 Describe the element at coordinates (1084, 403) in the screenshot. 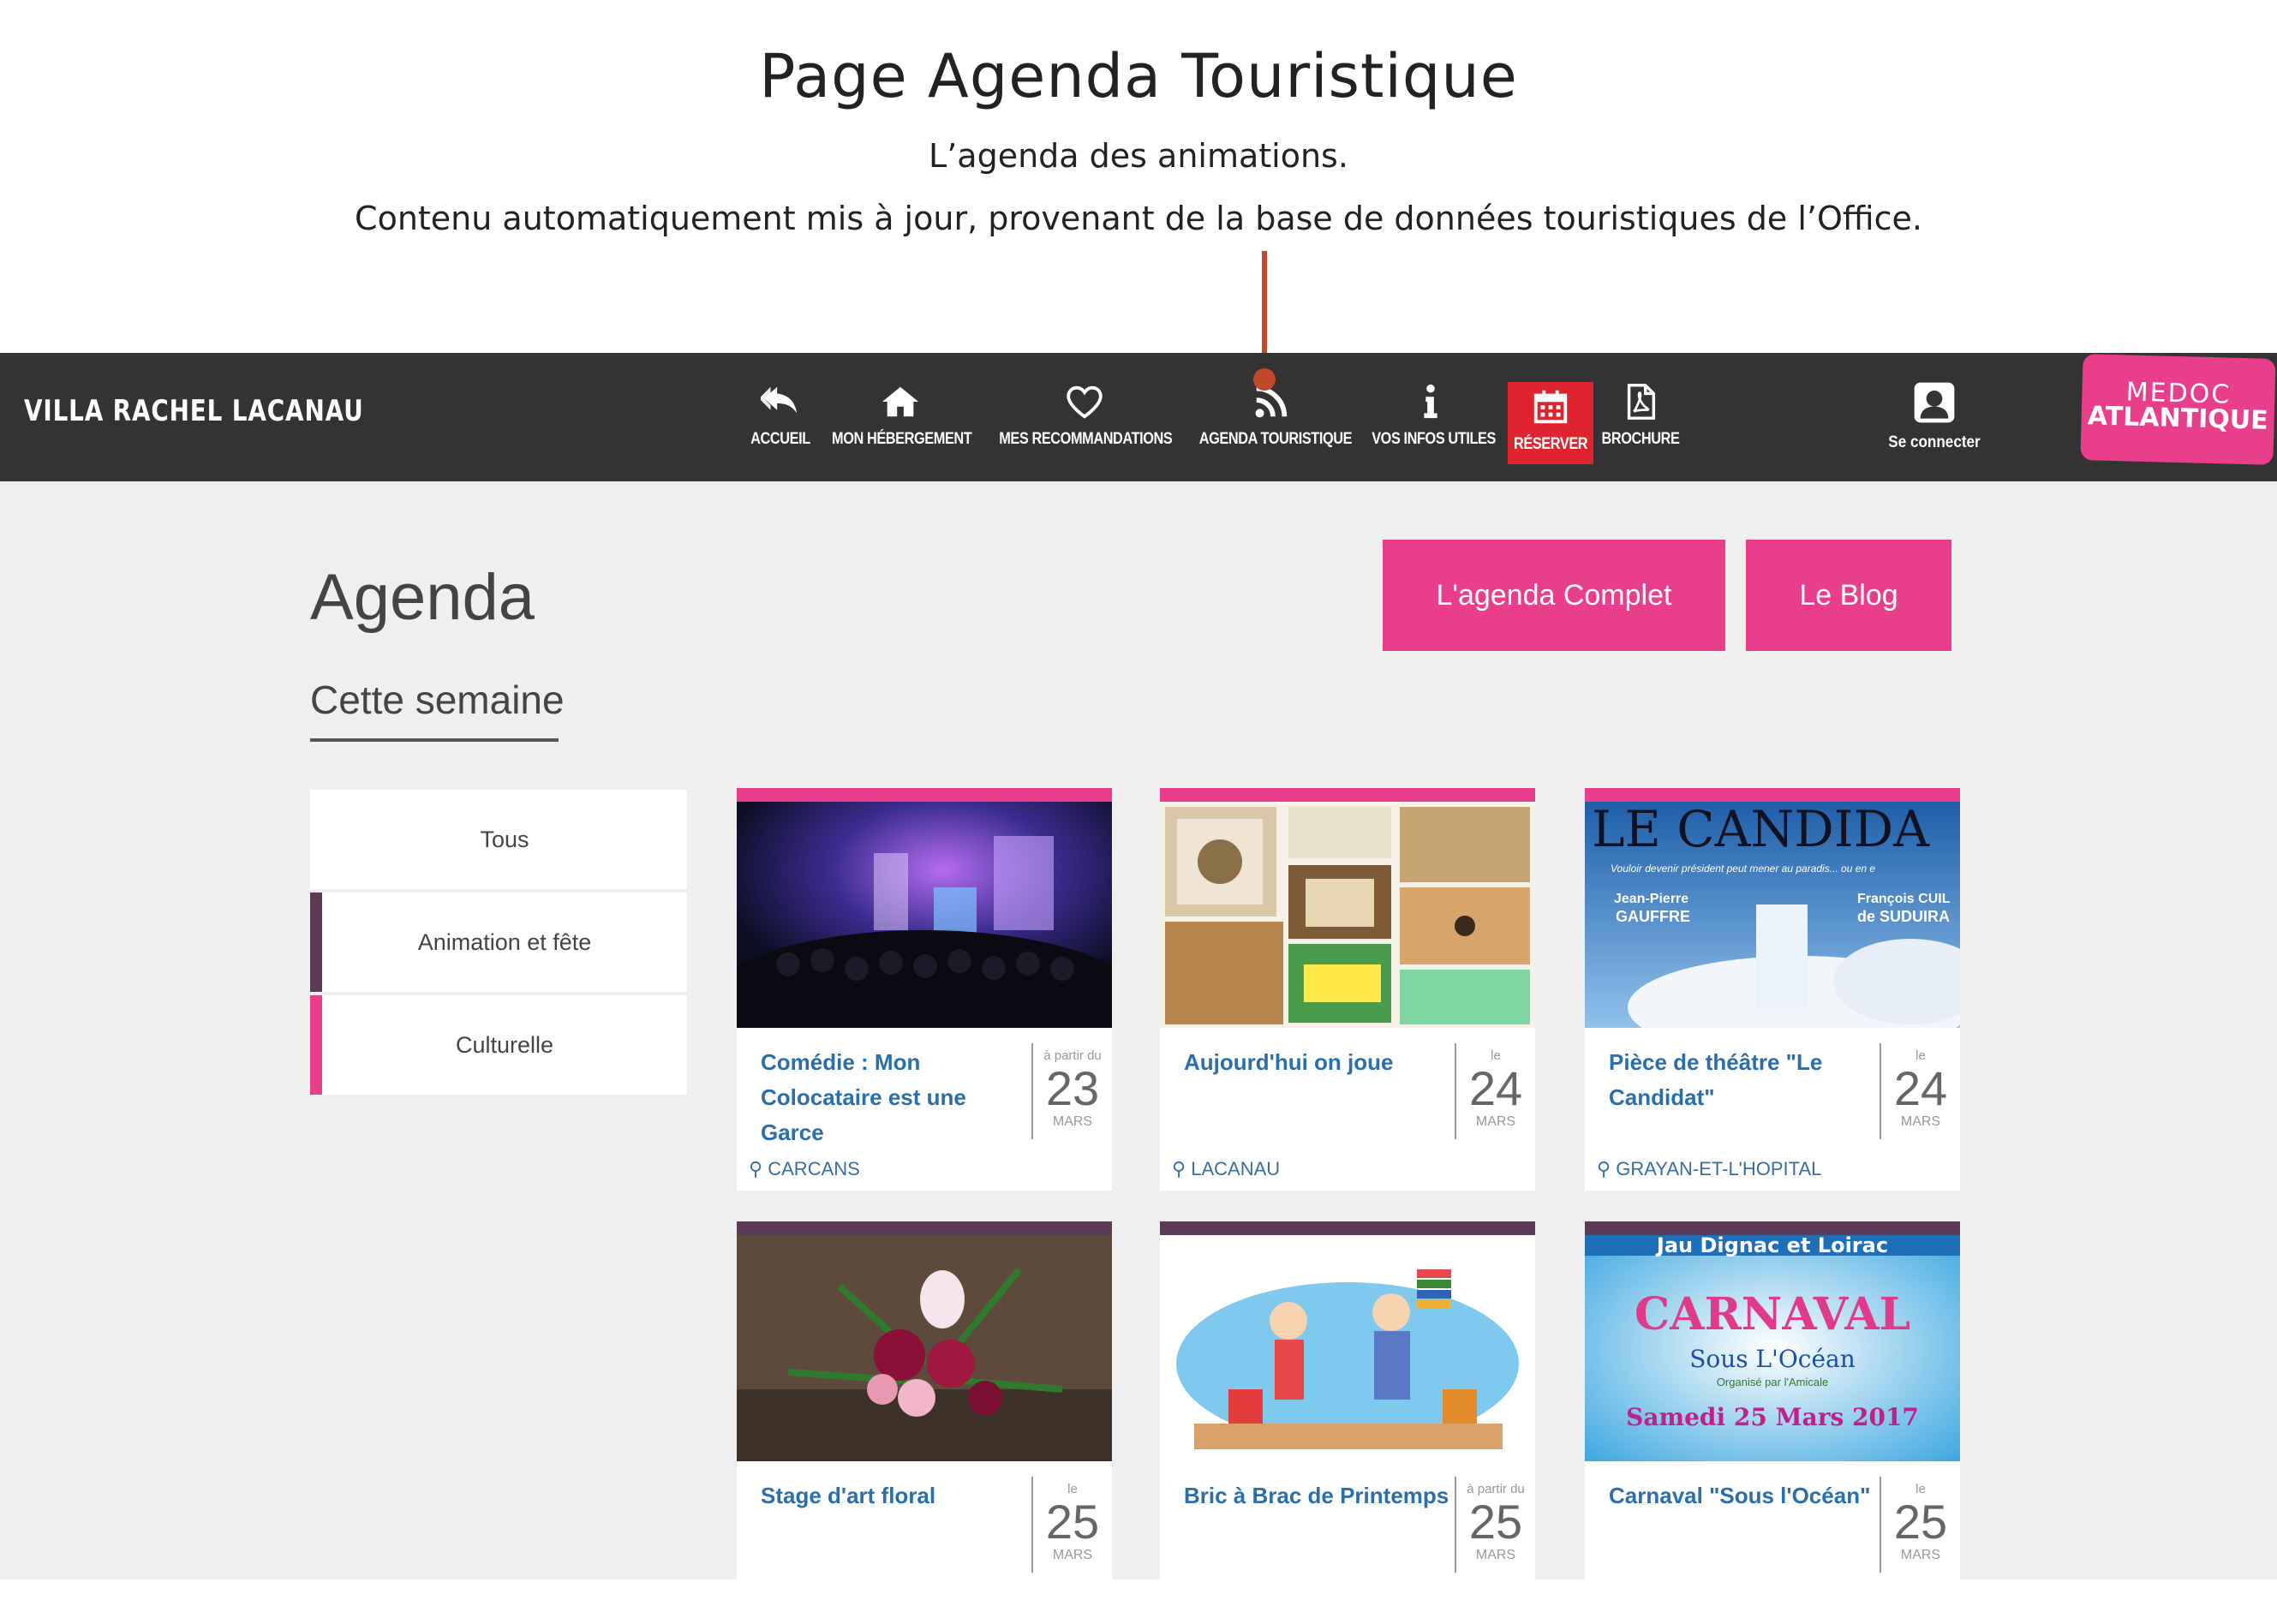

I see `heart-icon` at that location.